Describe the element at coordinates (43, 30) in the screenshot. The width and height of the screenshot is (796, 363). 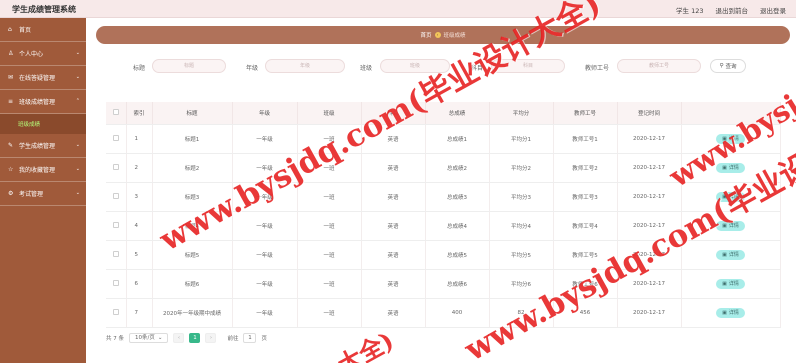
I see `sidebar-item-0: ⌂ 首页` at that location.